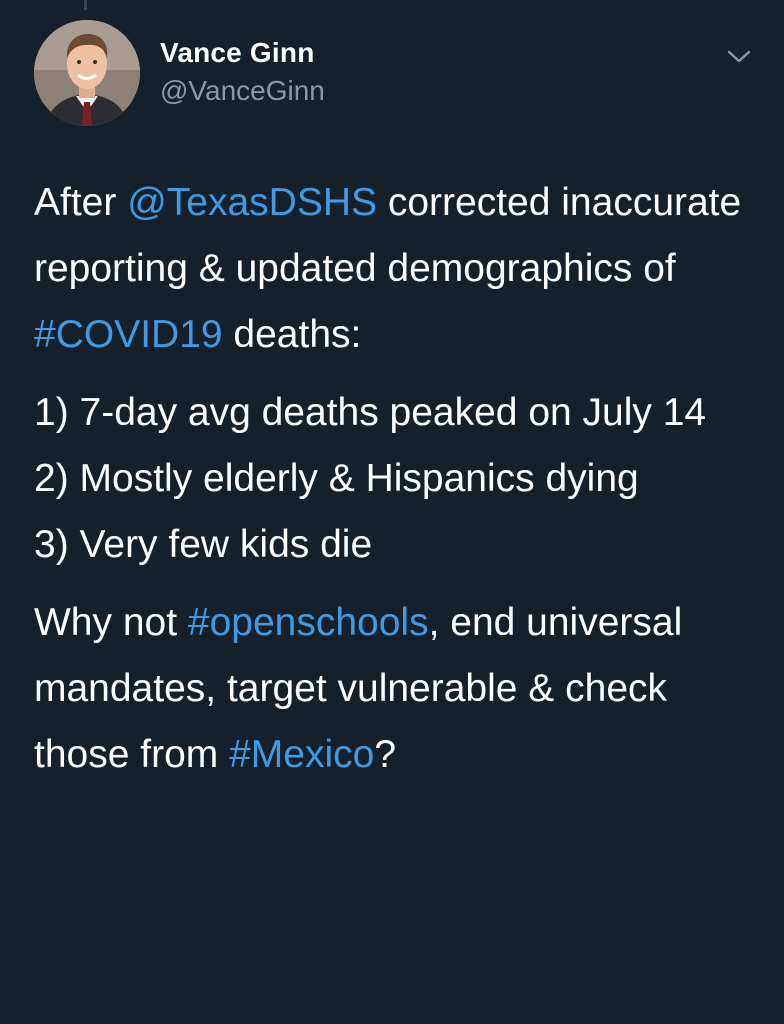 This screenshot has width=784, height=1024. What do you see at coordinates (301, 754) in the screenshot?
I see `hashtag-link: #Mexico` at bounding box center [301, 754].